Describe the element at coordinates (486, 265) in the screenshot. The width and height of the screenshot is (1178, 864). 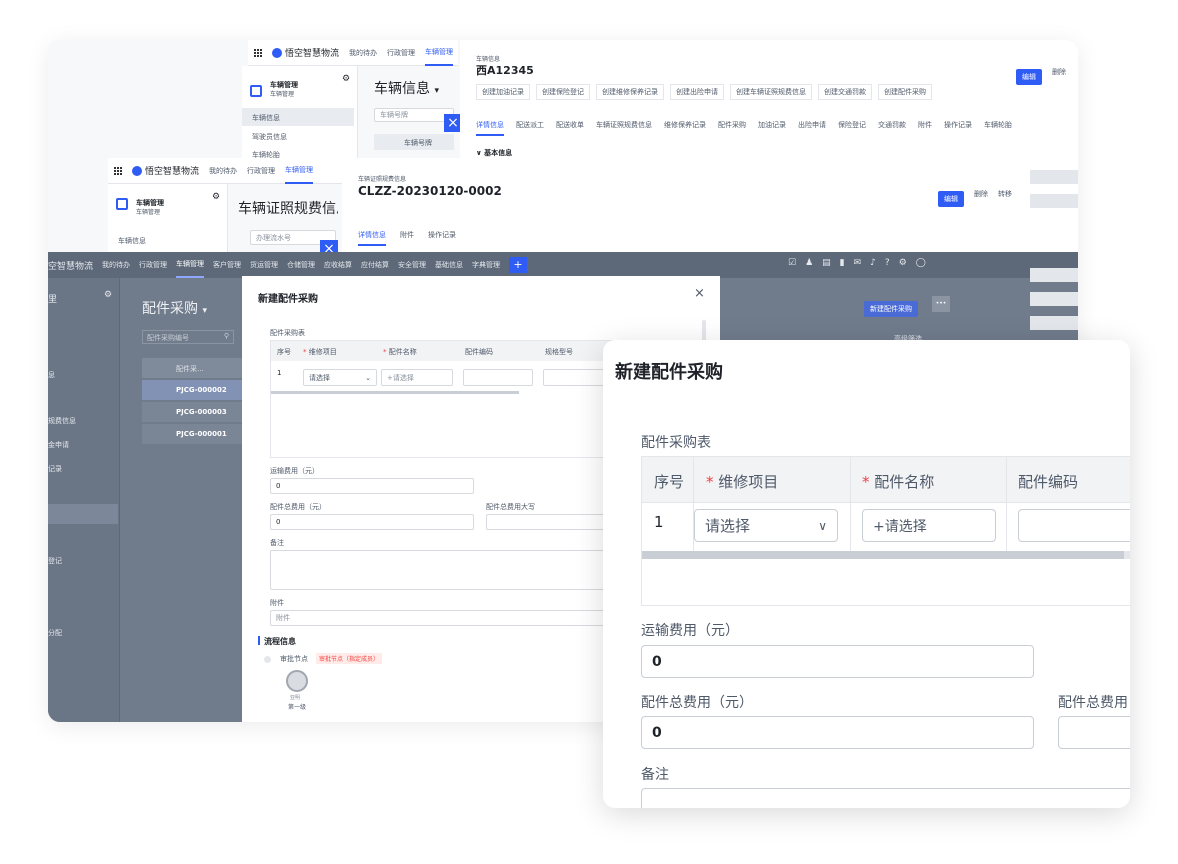
I see `nav-dict: 字典管理` at that location.